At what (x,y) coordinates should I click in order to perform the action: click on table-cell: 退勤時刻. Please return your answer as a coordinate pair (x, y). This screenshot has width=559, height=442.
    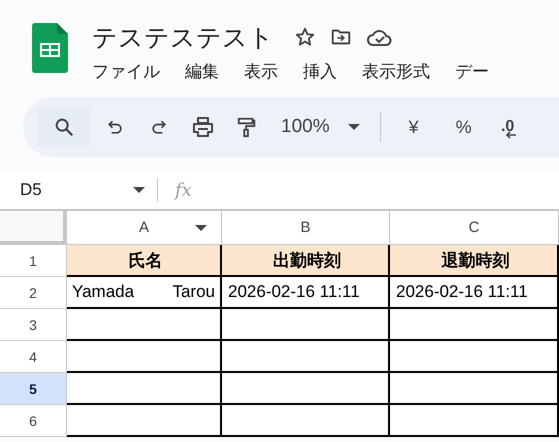
    Looking at the image, I should click on (474, 261).